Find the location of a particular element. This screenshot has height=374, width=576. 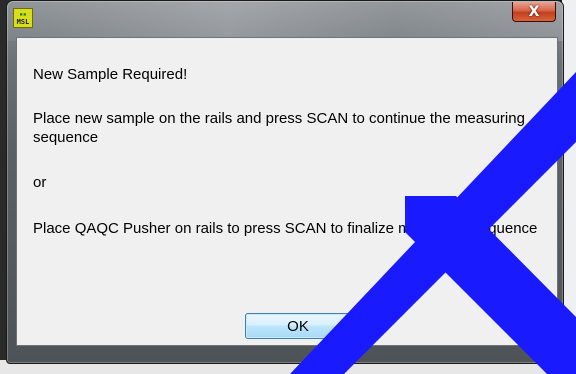

background-right is located at coordinates (569, 187).